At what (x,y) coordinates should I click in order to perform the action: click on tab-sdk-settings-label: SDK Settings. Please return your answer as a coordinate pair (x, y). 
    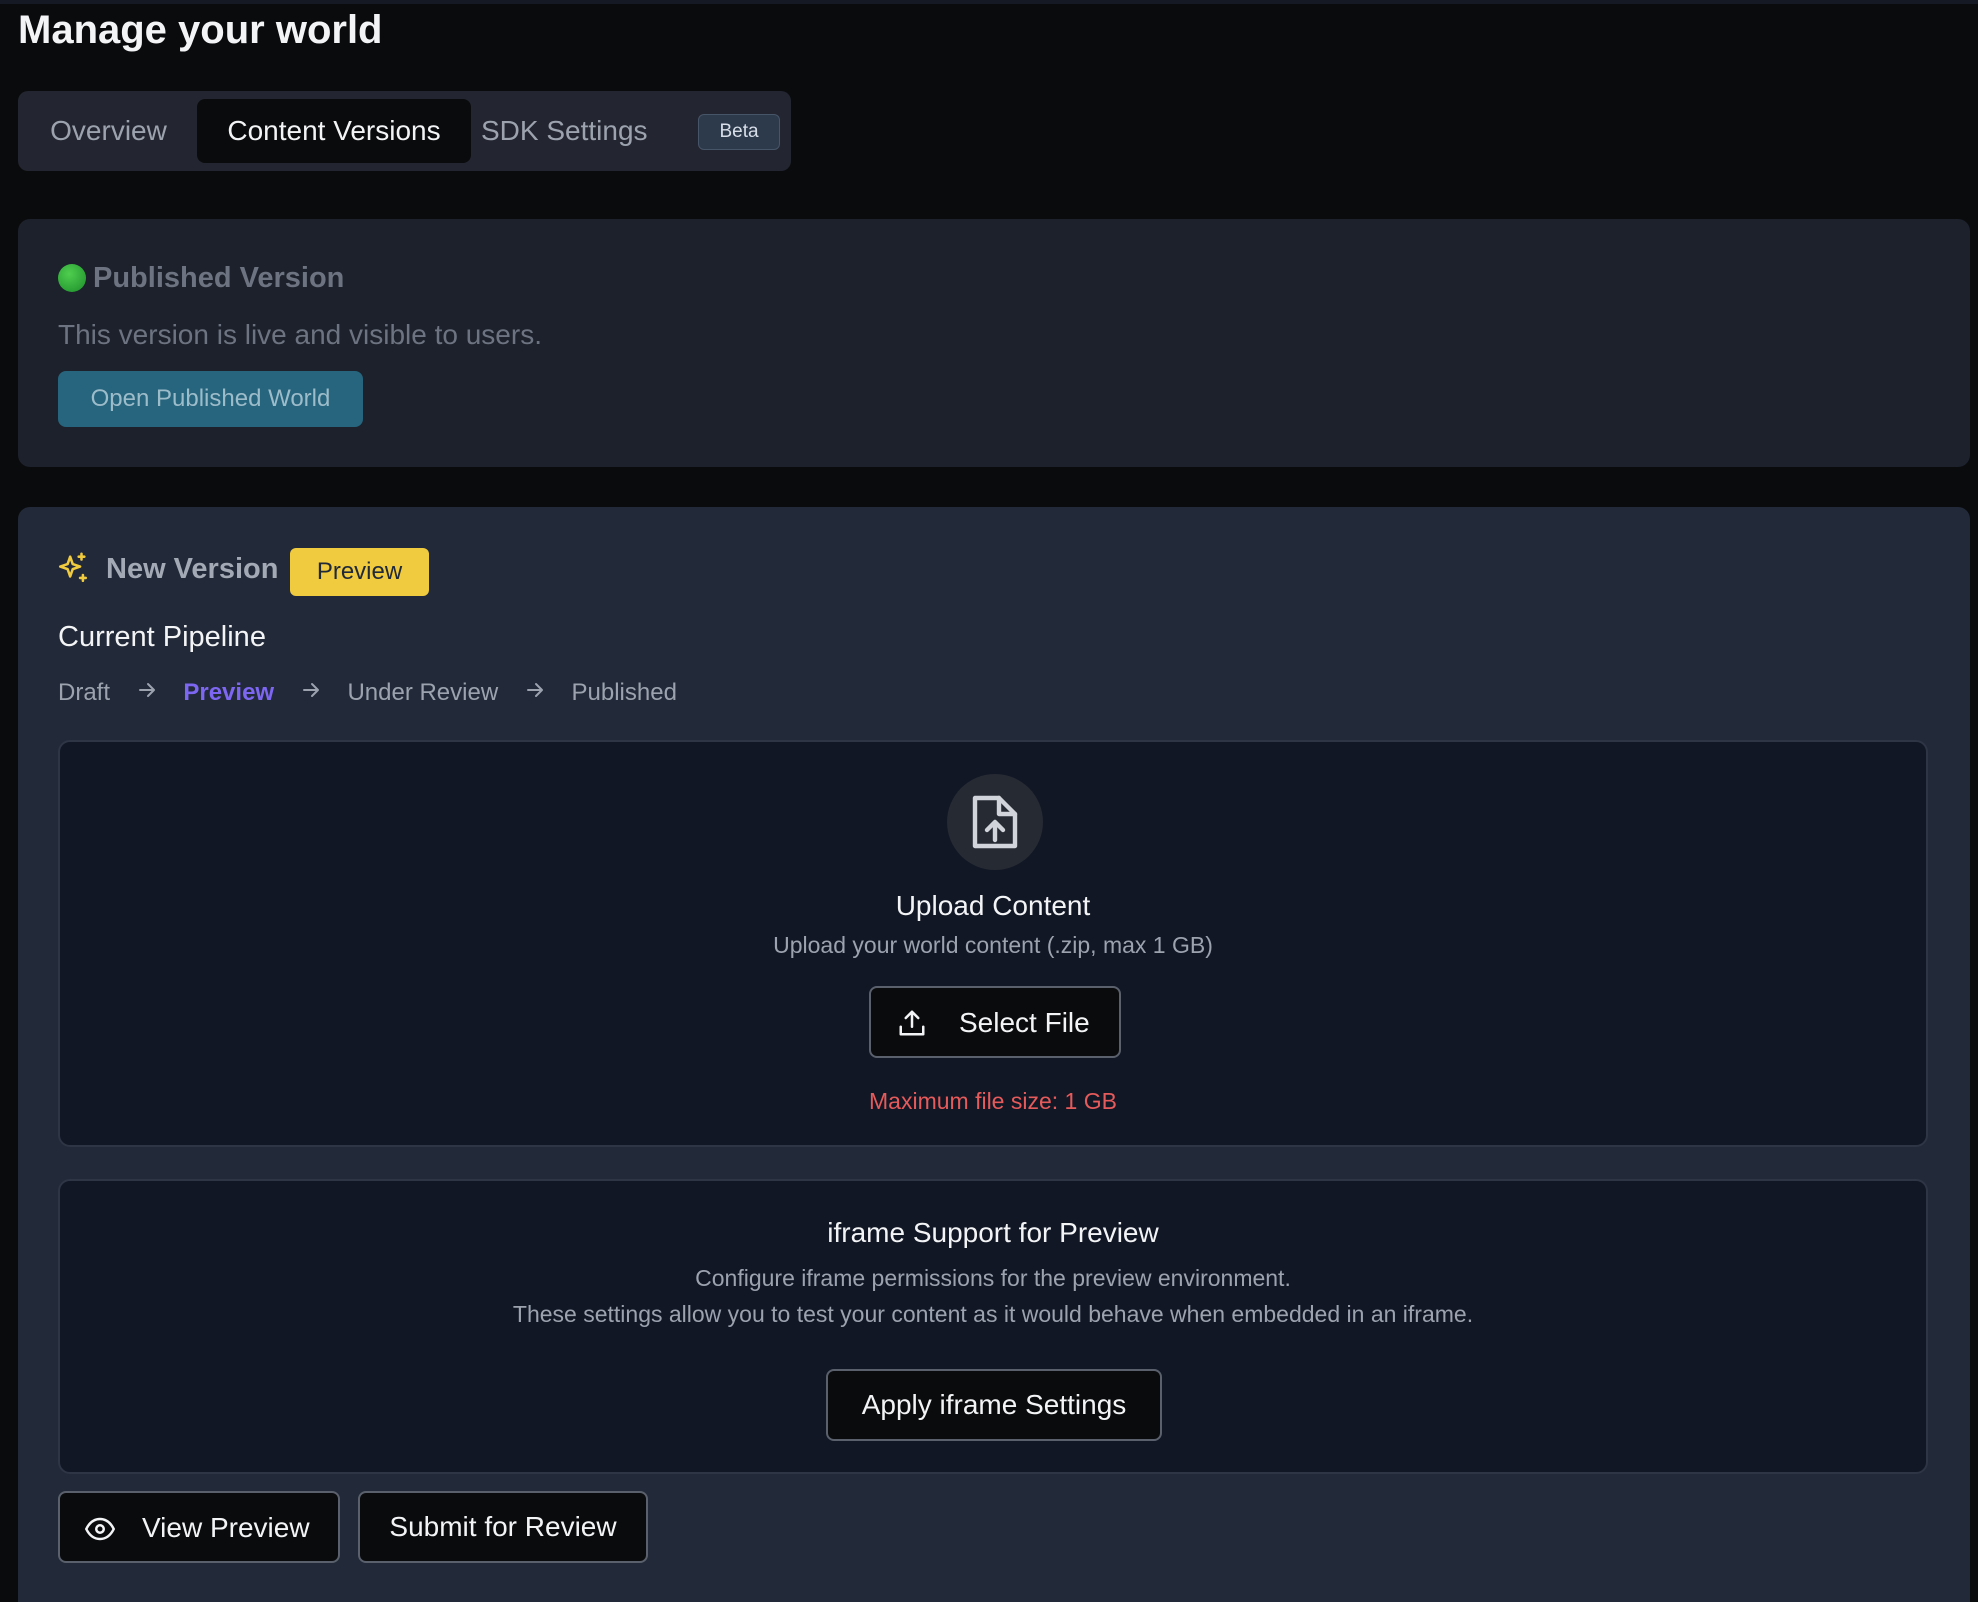
    Looking at the image, I should click on (564, 130).